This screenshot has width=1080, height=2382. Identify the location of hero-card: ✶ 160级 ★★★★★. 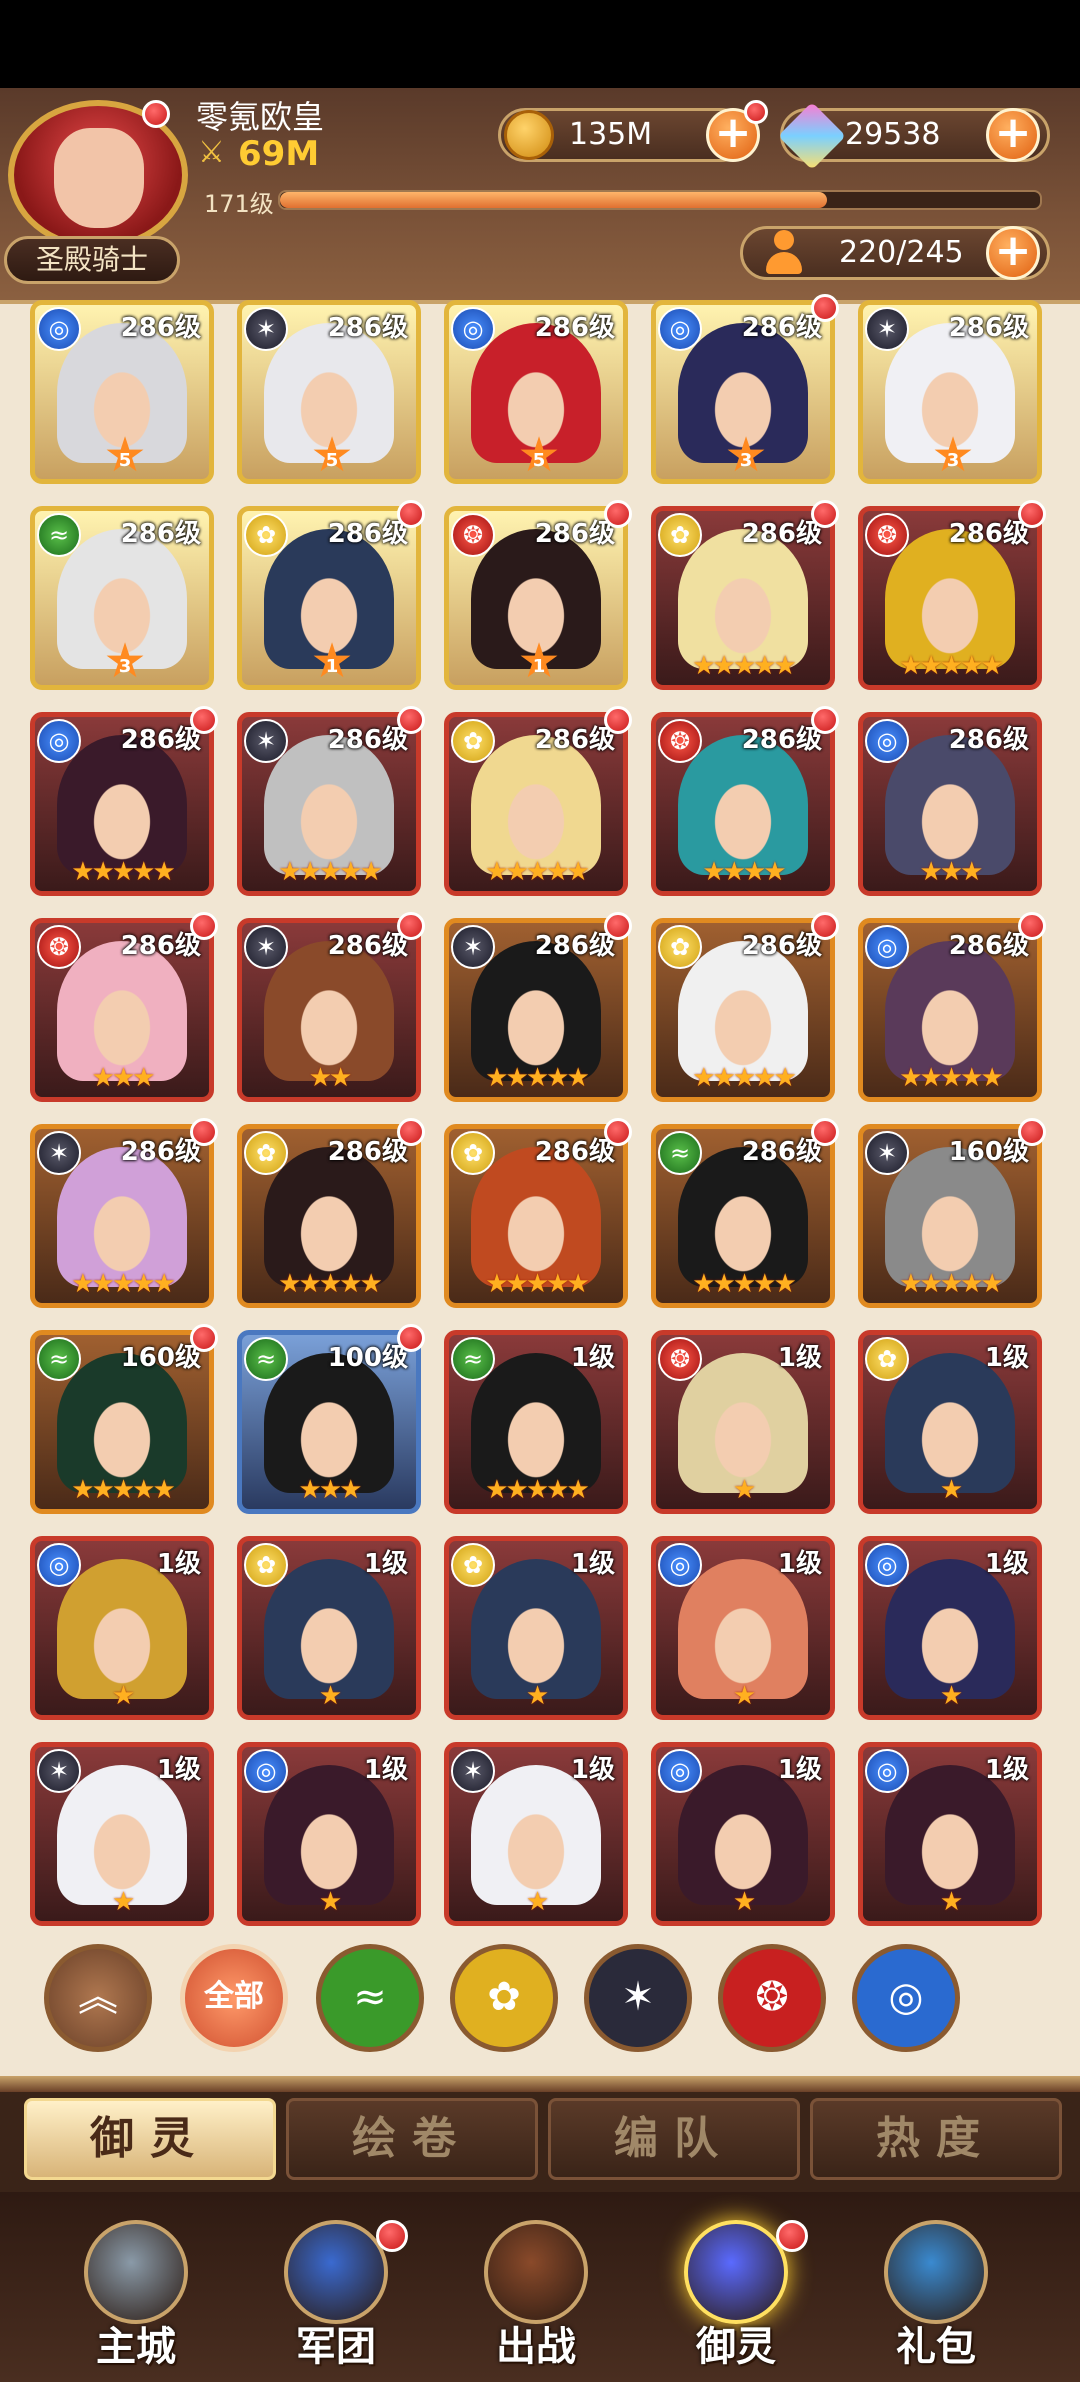
(950, 1216).